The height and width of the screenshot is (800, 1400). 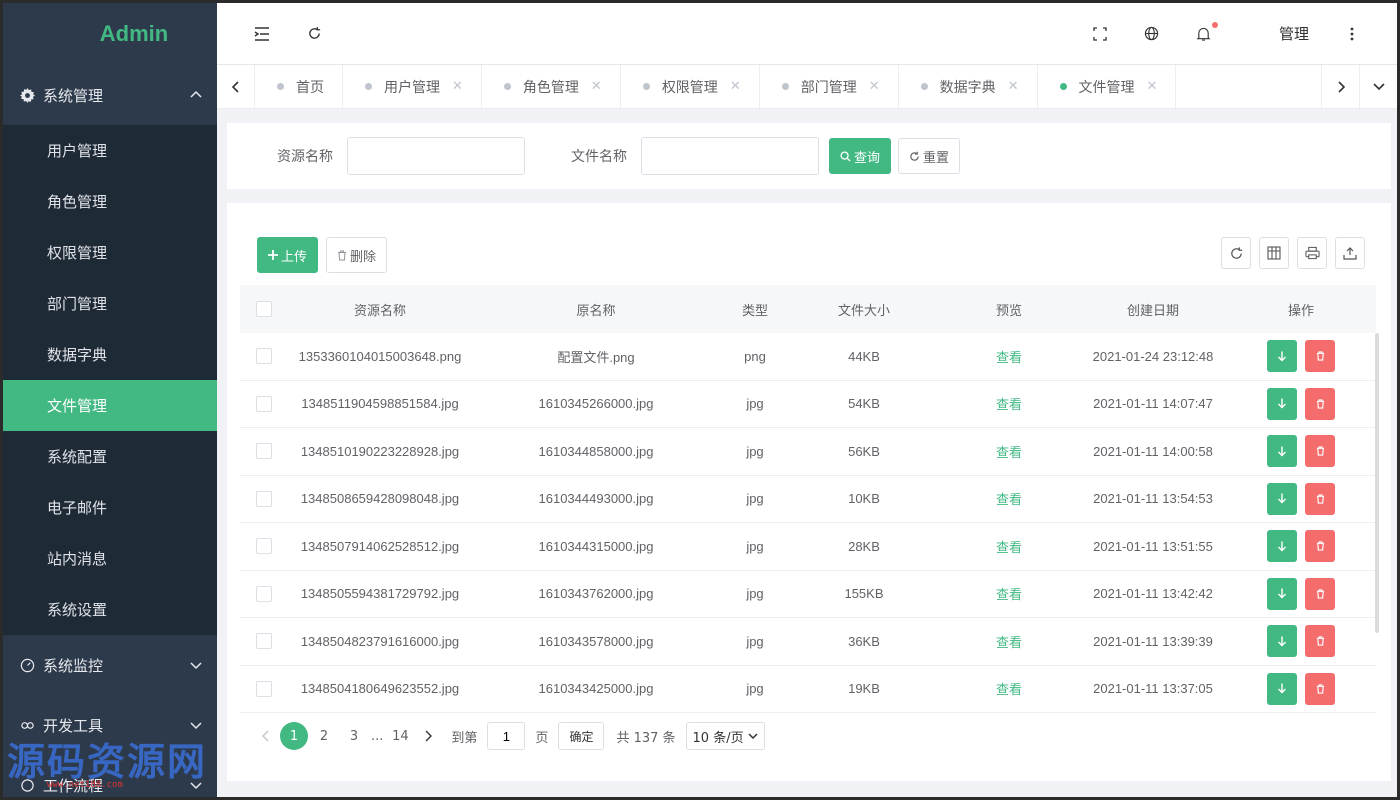 What do you see at coordinates (1214, 24) in the screenshot?
I see `notification-dot` at bounding box center [1214, 24].